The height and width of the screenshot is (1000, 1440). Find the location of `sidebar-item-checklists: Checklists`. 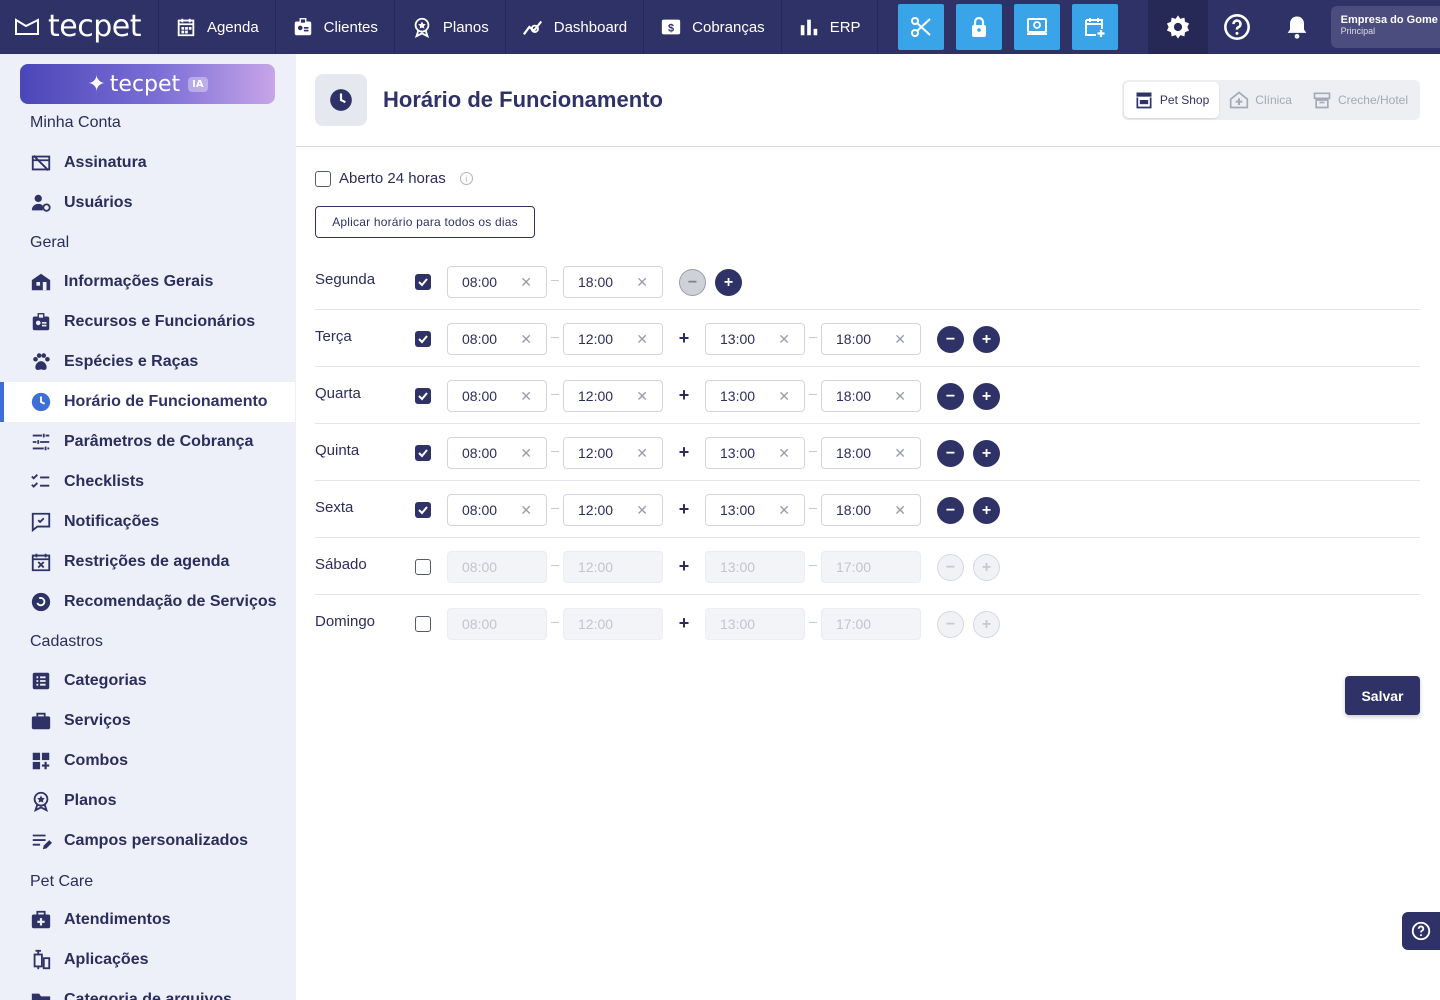

sidebar-item-checklists: Checklists is located at coordinates (147, 482).